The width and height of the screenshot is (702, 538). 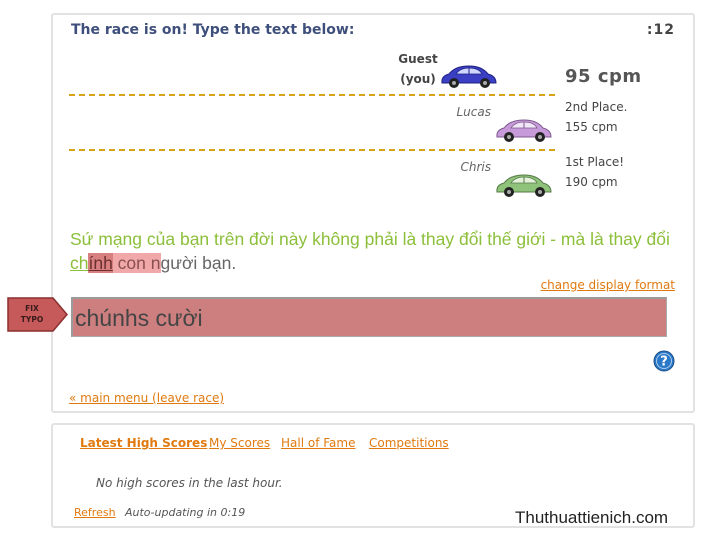 I want to click on fix-typo-badge: FIX TYPO, so click(x=37, y=314).